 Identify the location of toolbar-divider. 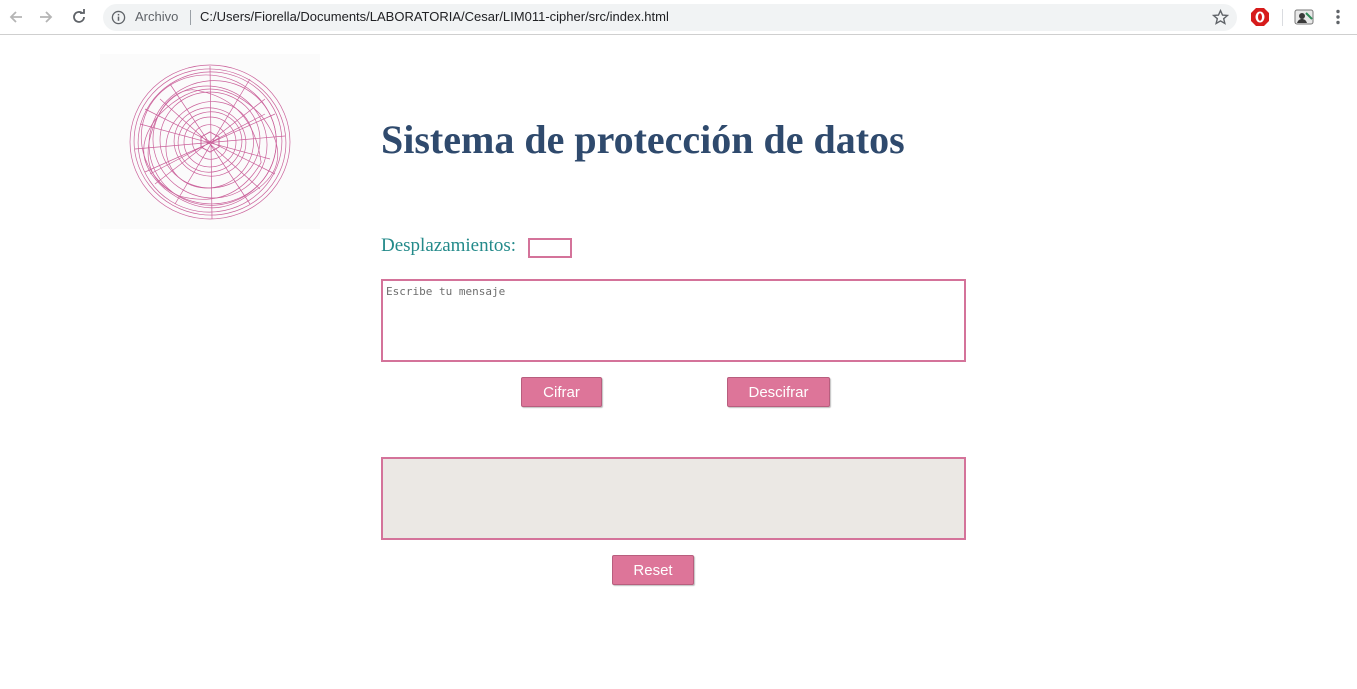
(1282, 17).